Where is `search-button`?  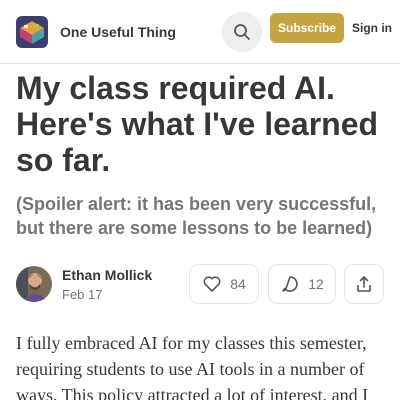
search-button is located at coordinates (242, 32).